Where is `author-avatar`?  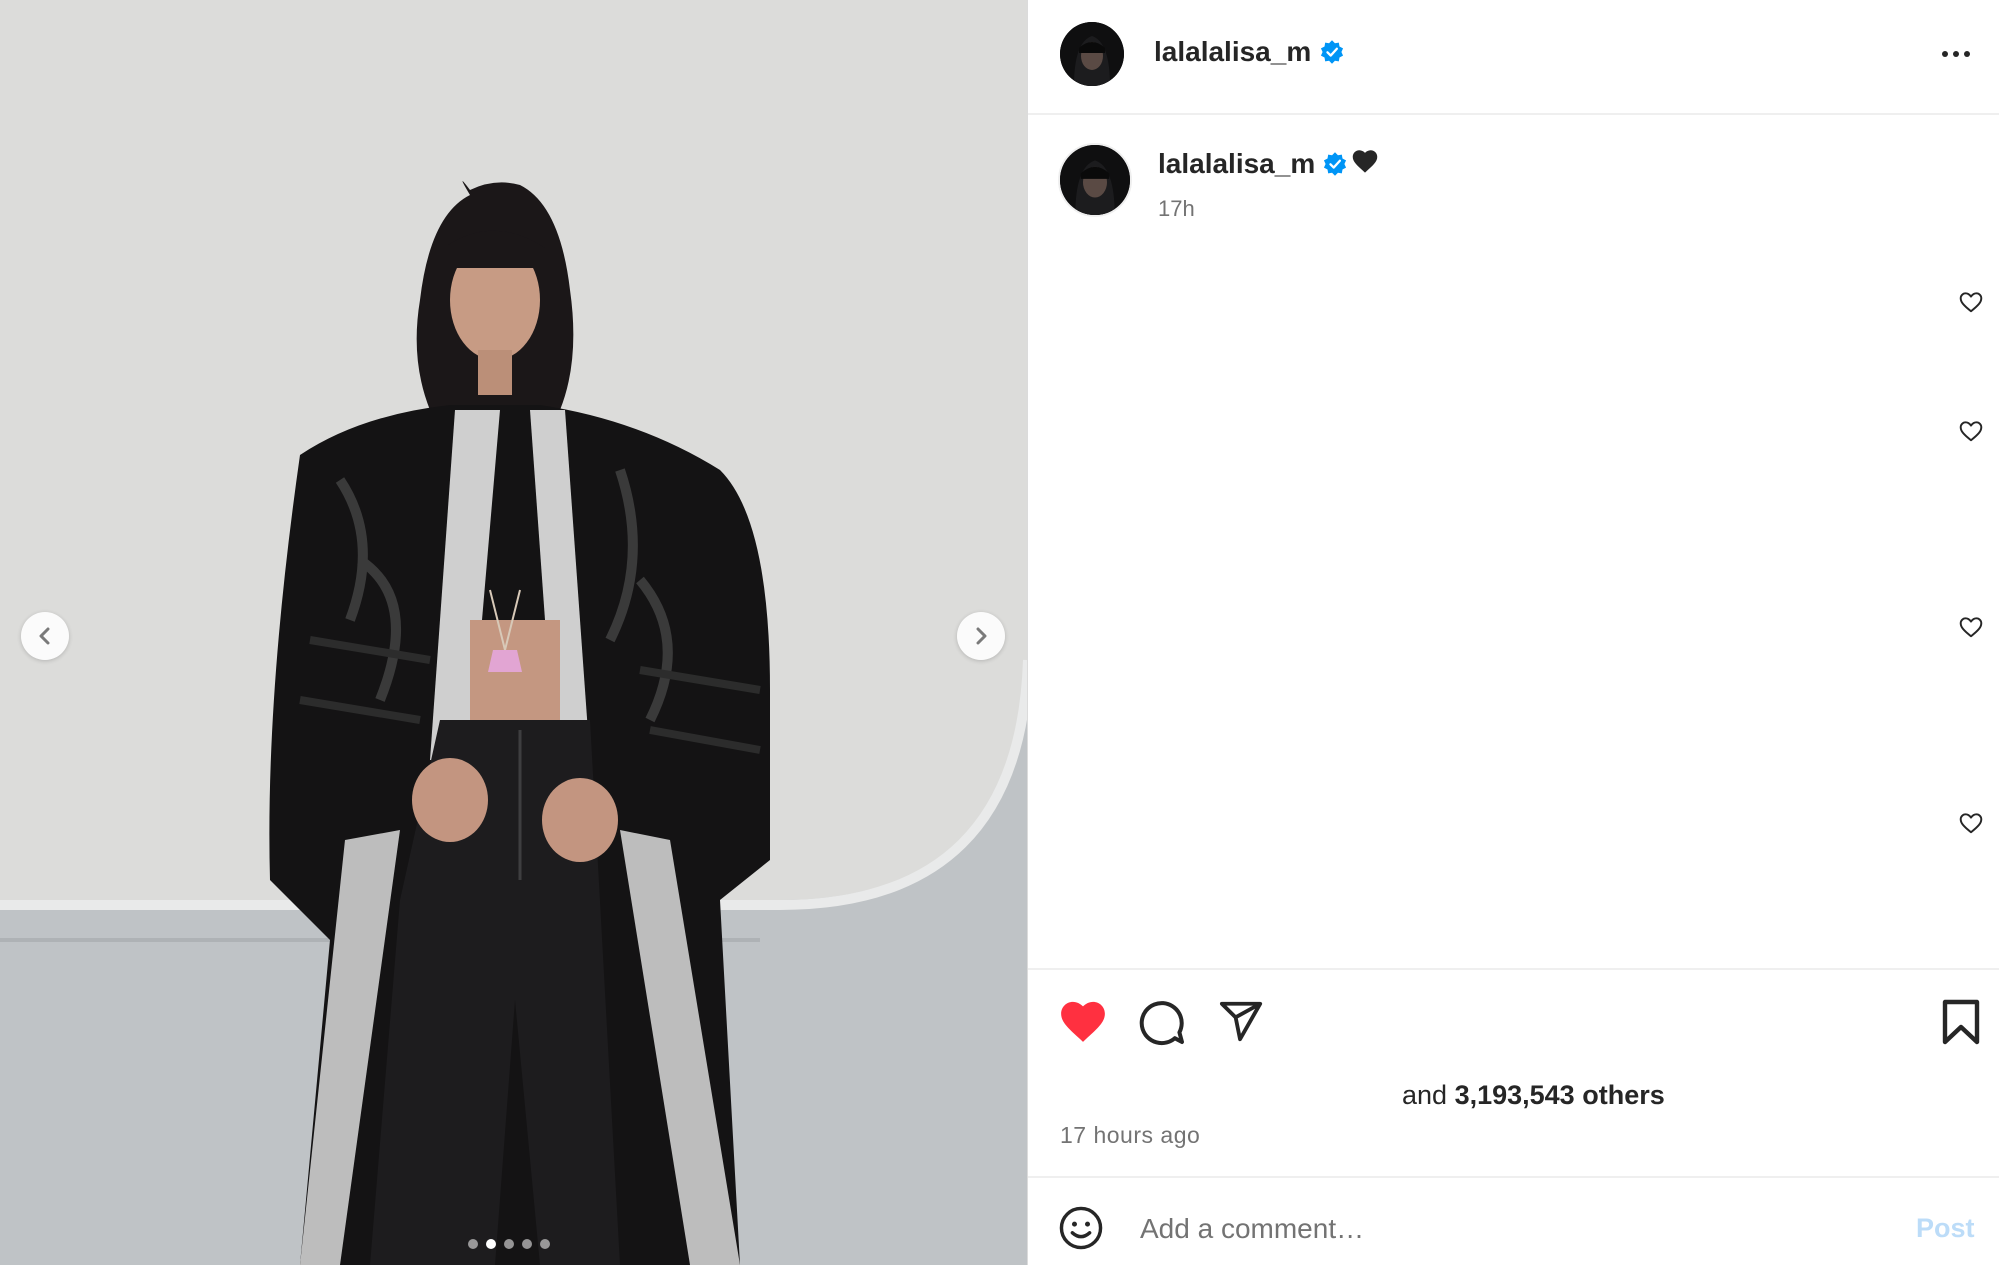 author-avatar is located at coordinates (1092, 54).